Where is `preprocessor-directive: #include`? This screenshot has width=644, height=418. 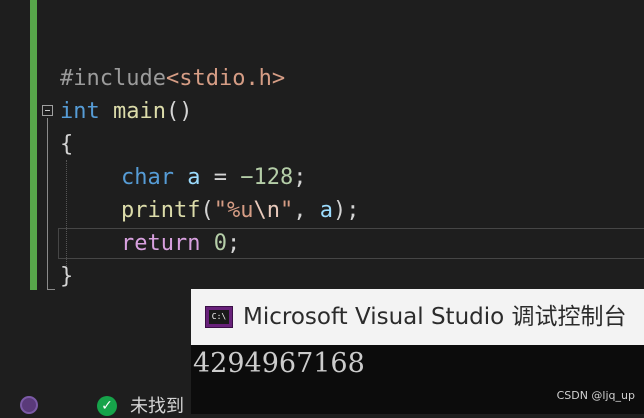 preprocessor-directive: #include is located at coordinates (113, 78).